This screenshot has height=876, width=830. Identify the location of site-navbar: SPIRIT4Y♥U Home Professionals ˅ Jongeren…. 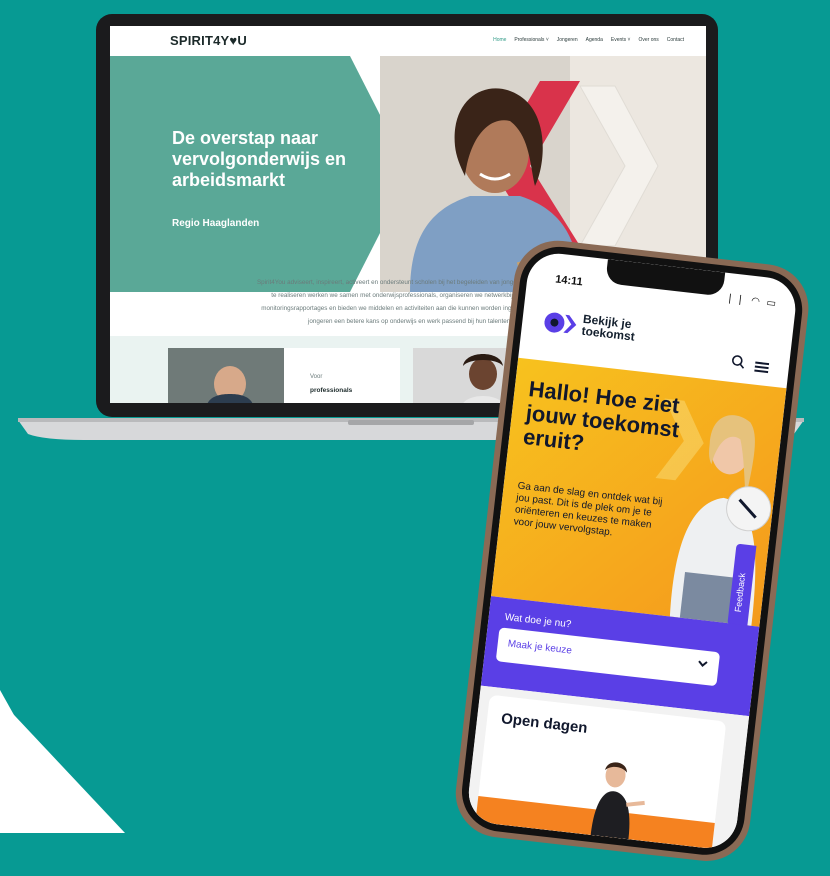
(408, 40).